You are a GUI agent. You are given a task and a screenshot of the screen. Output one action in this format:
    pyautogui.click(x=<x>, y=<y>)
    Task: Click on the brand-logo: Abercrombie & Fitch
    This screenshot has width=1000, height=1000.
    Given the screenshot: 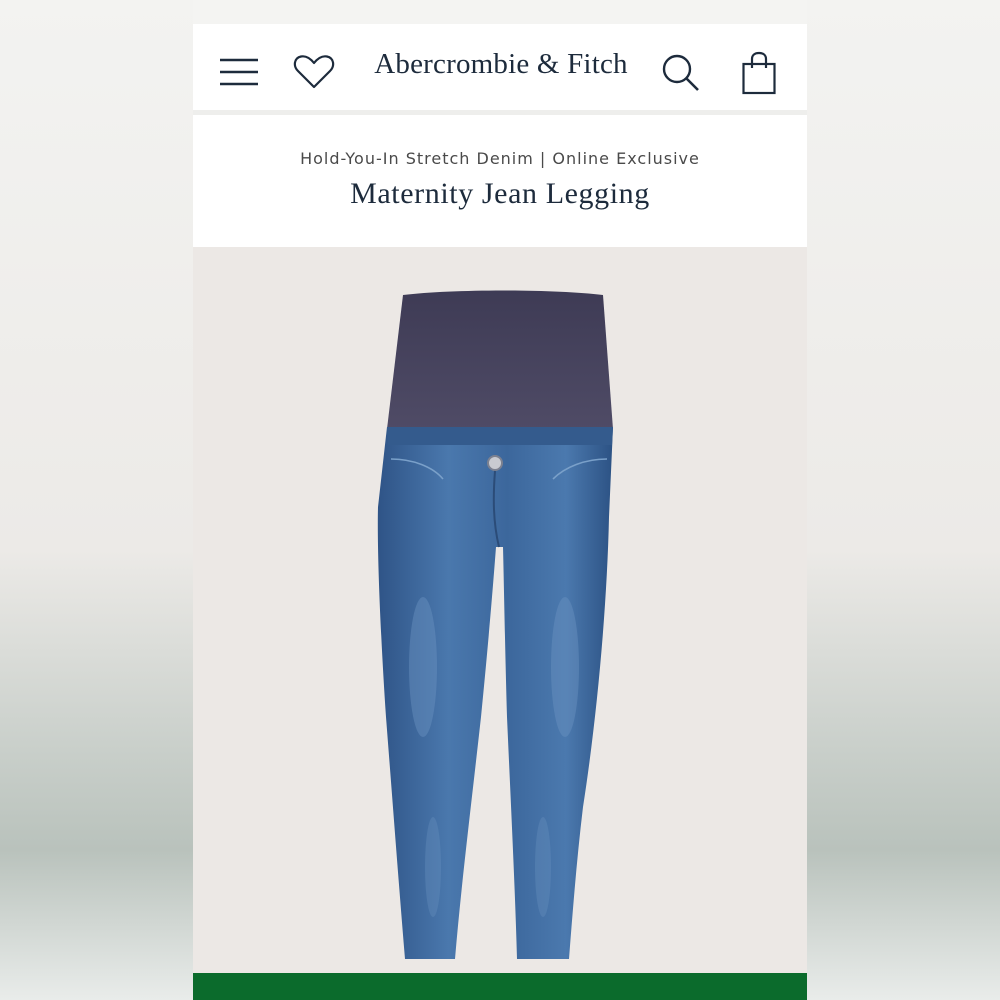 What is the action you would take?
    pyautogui.click(x=501, y=64)
    